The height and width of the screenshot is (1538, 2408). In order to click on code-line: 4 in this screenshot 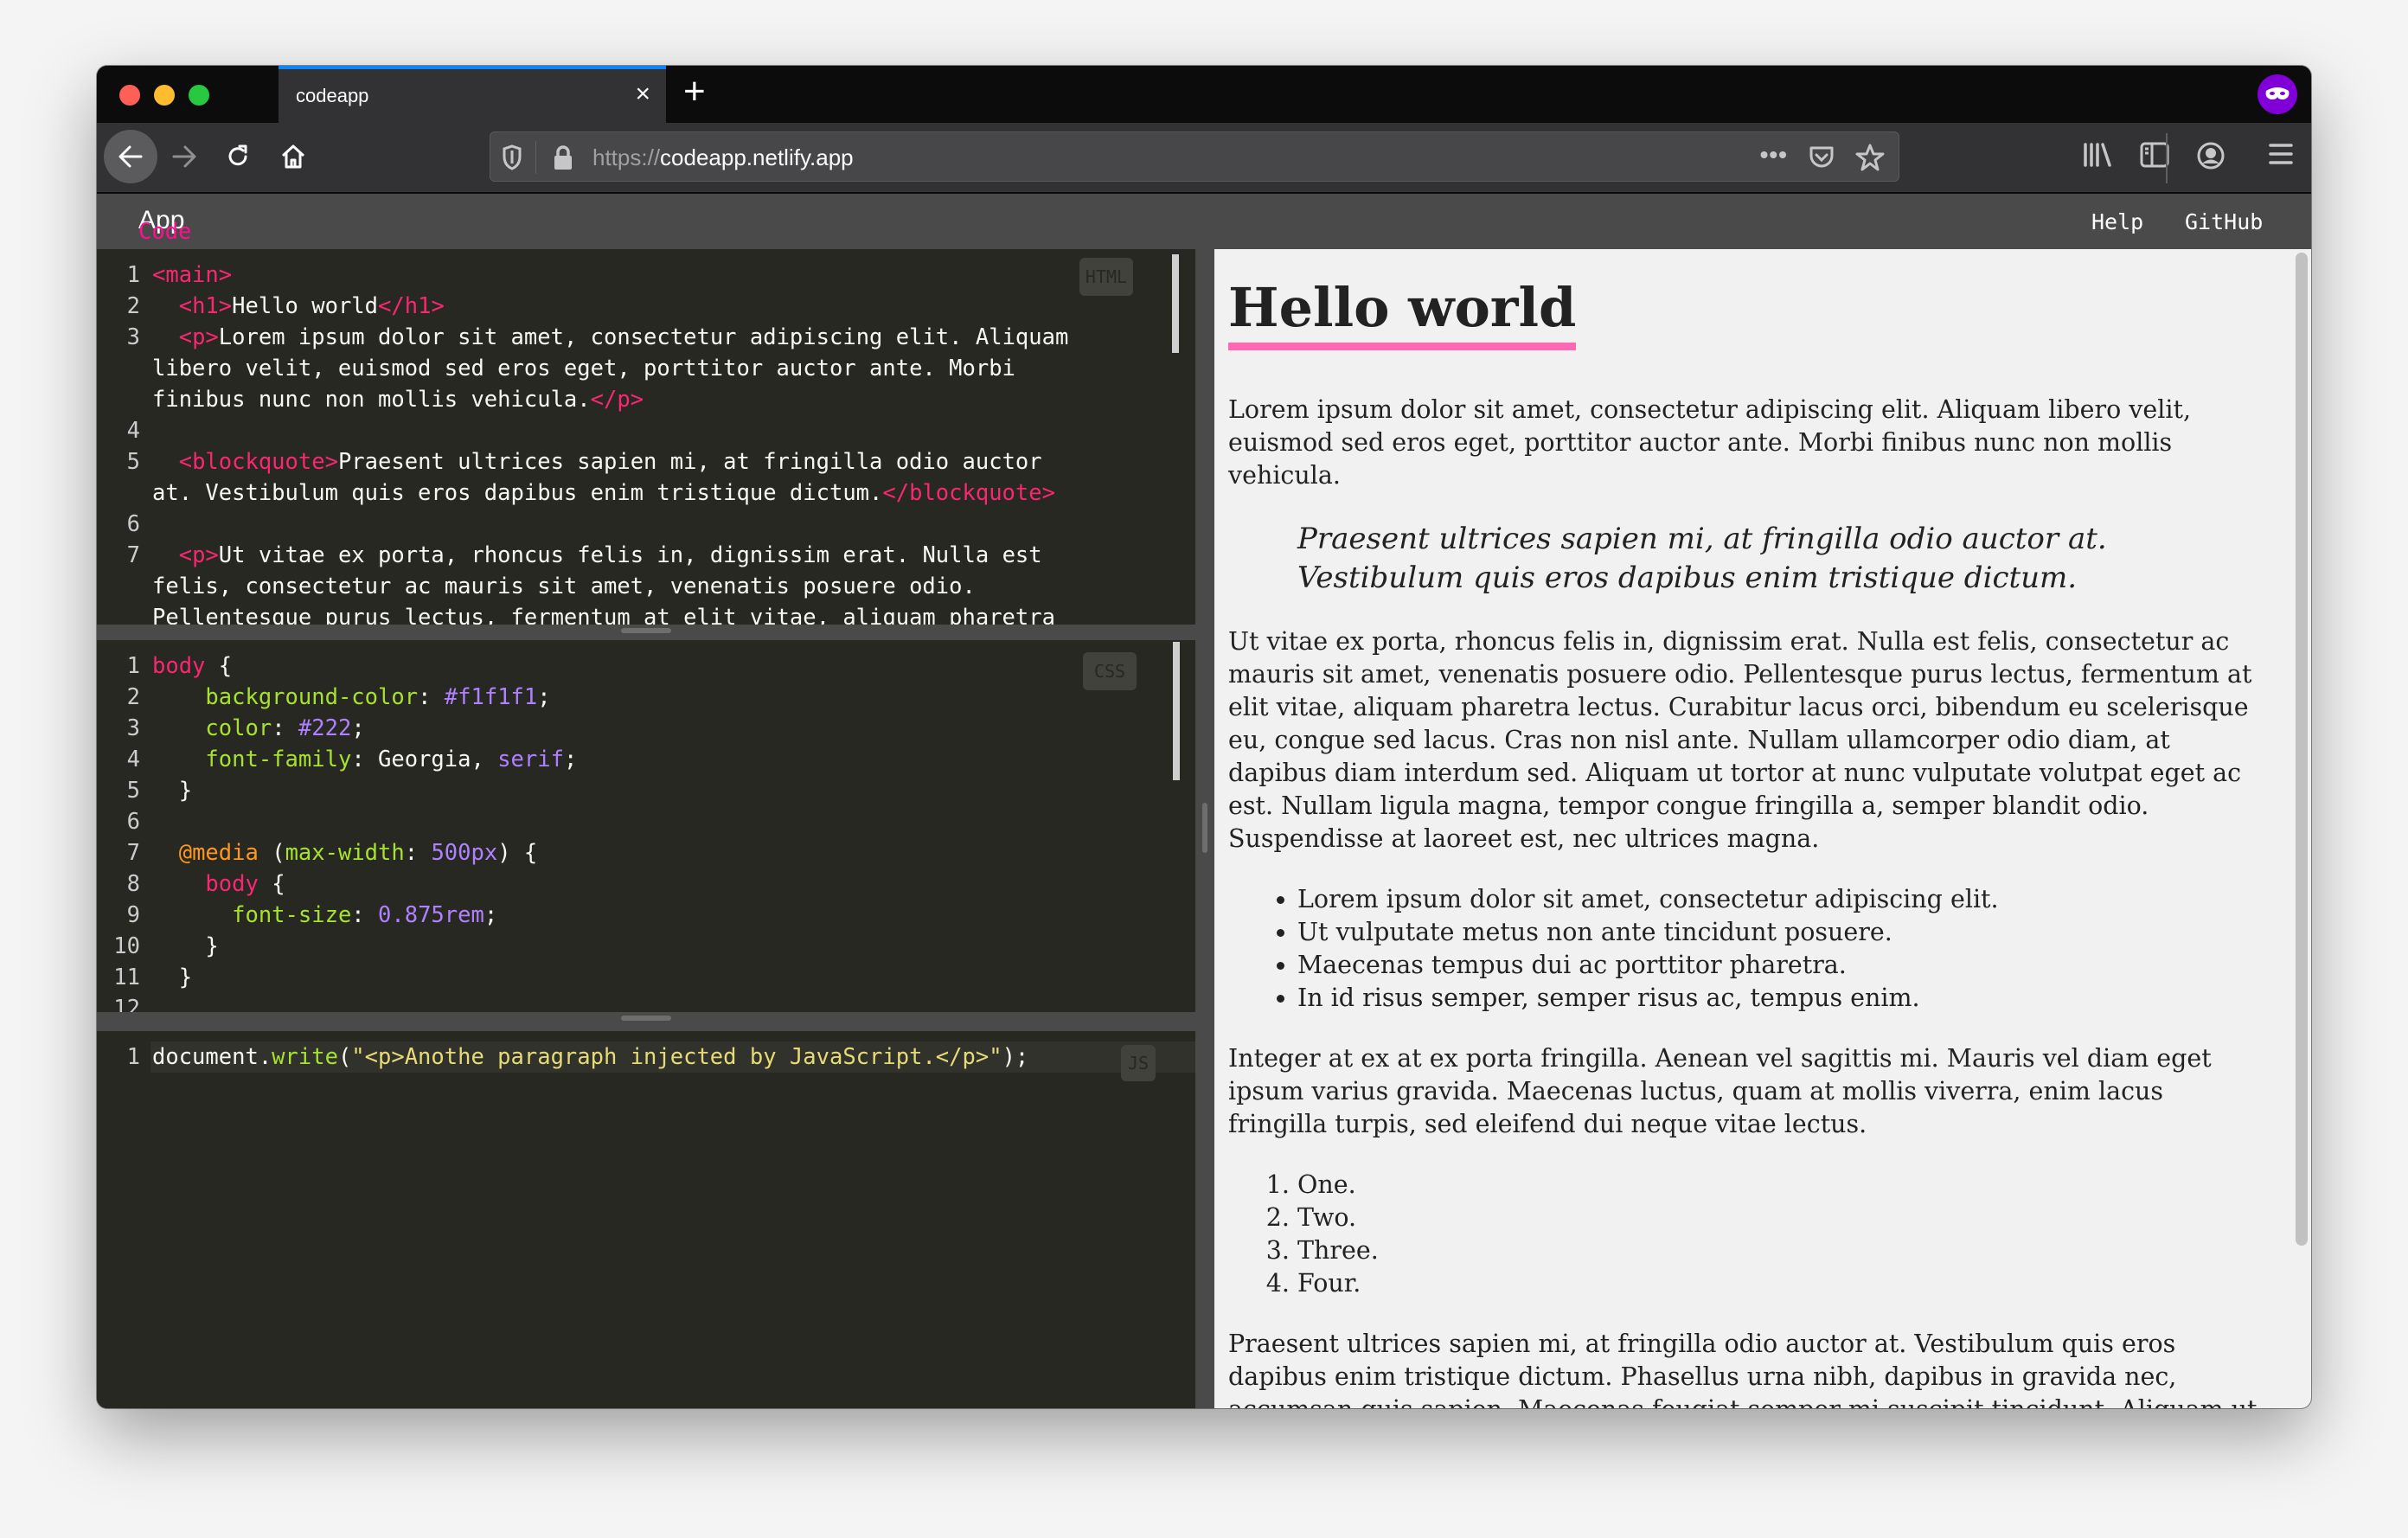, I will do `click(582, 431)`.